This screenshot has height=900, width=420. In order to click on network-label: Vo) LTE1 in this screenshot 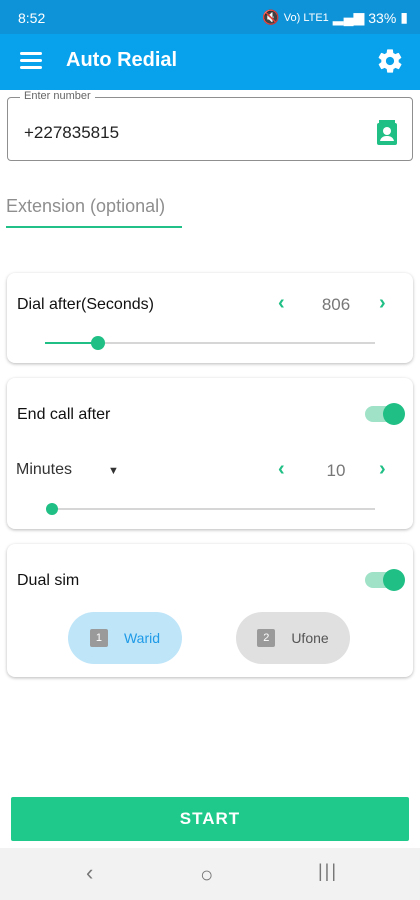, I will do `click(306, 17)`.